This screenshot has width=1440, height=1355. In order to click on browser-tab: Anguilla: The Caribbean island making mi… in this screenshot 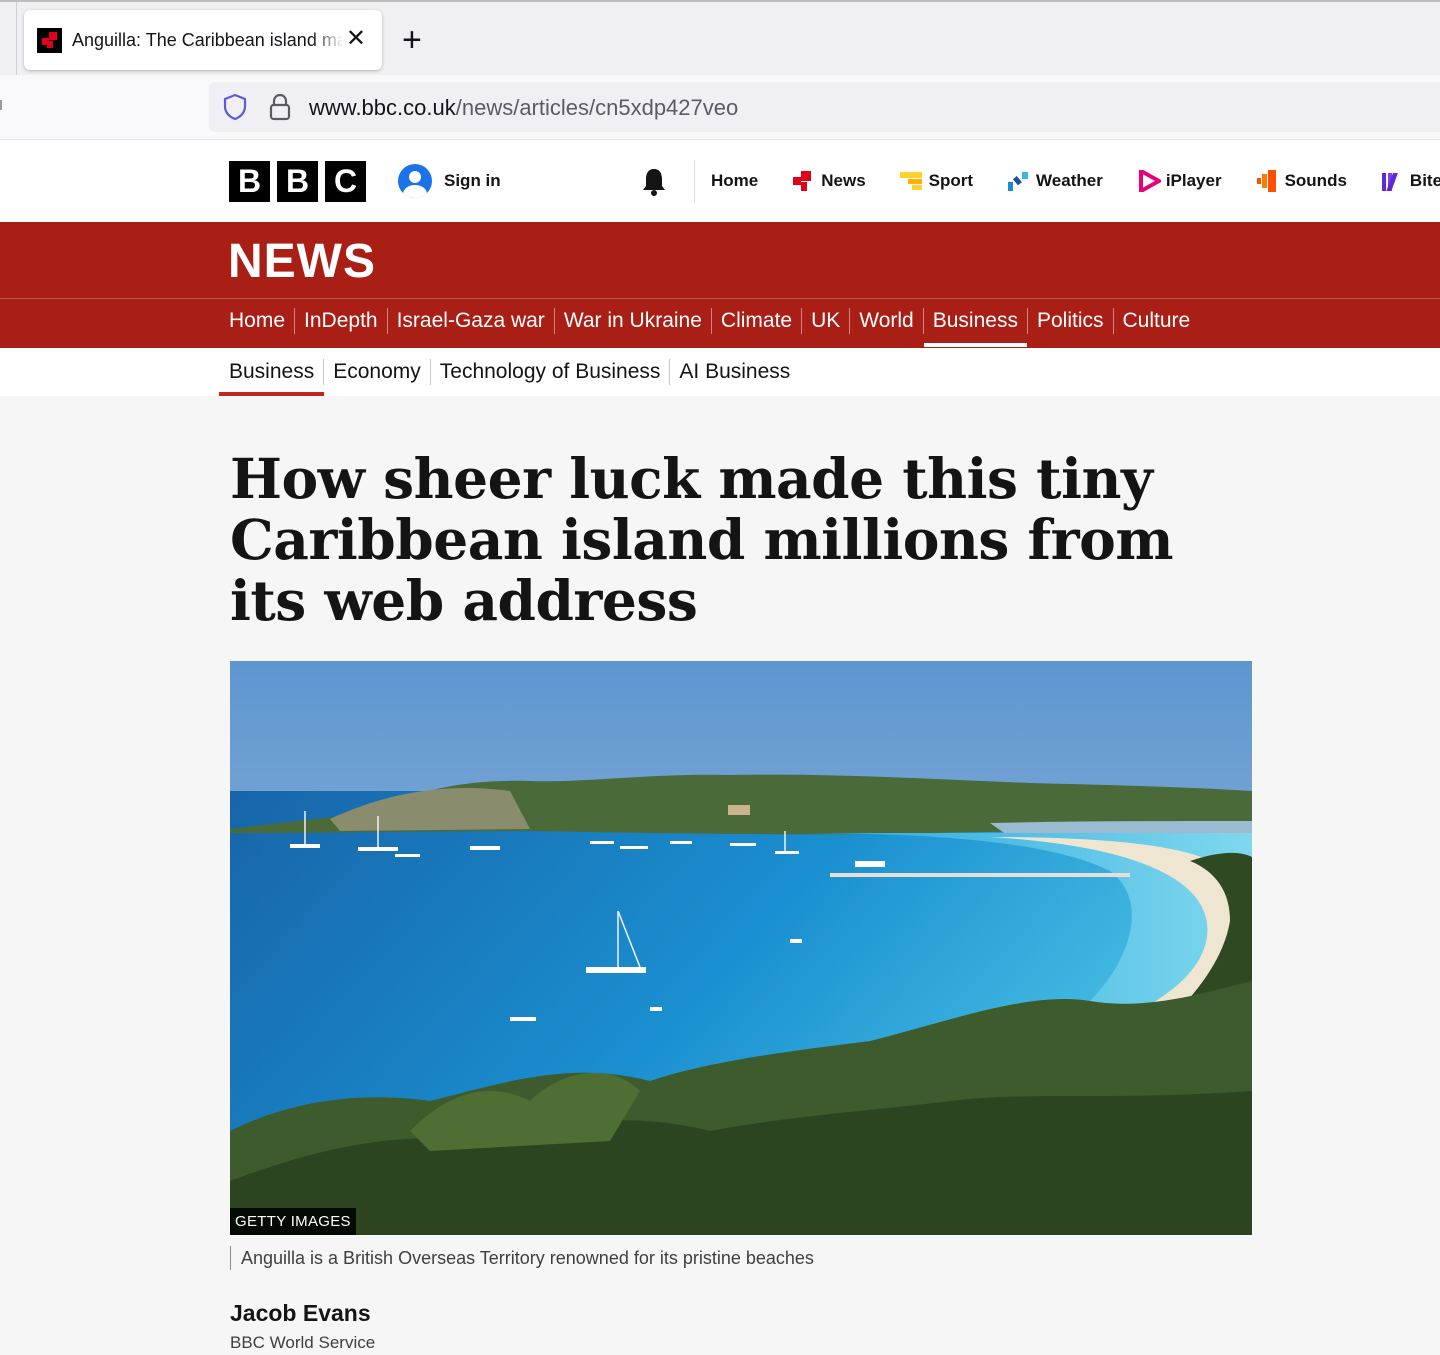, I will do `click(203, 40)`.